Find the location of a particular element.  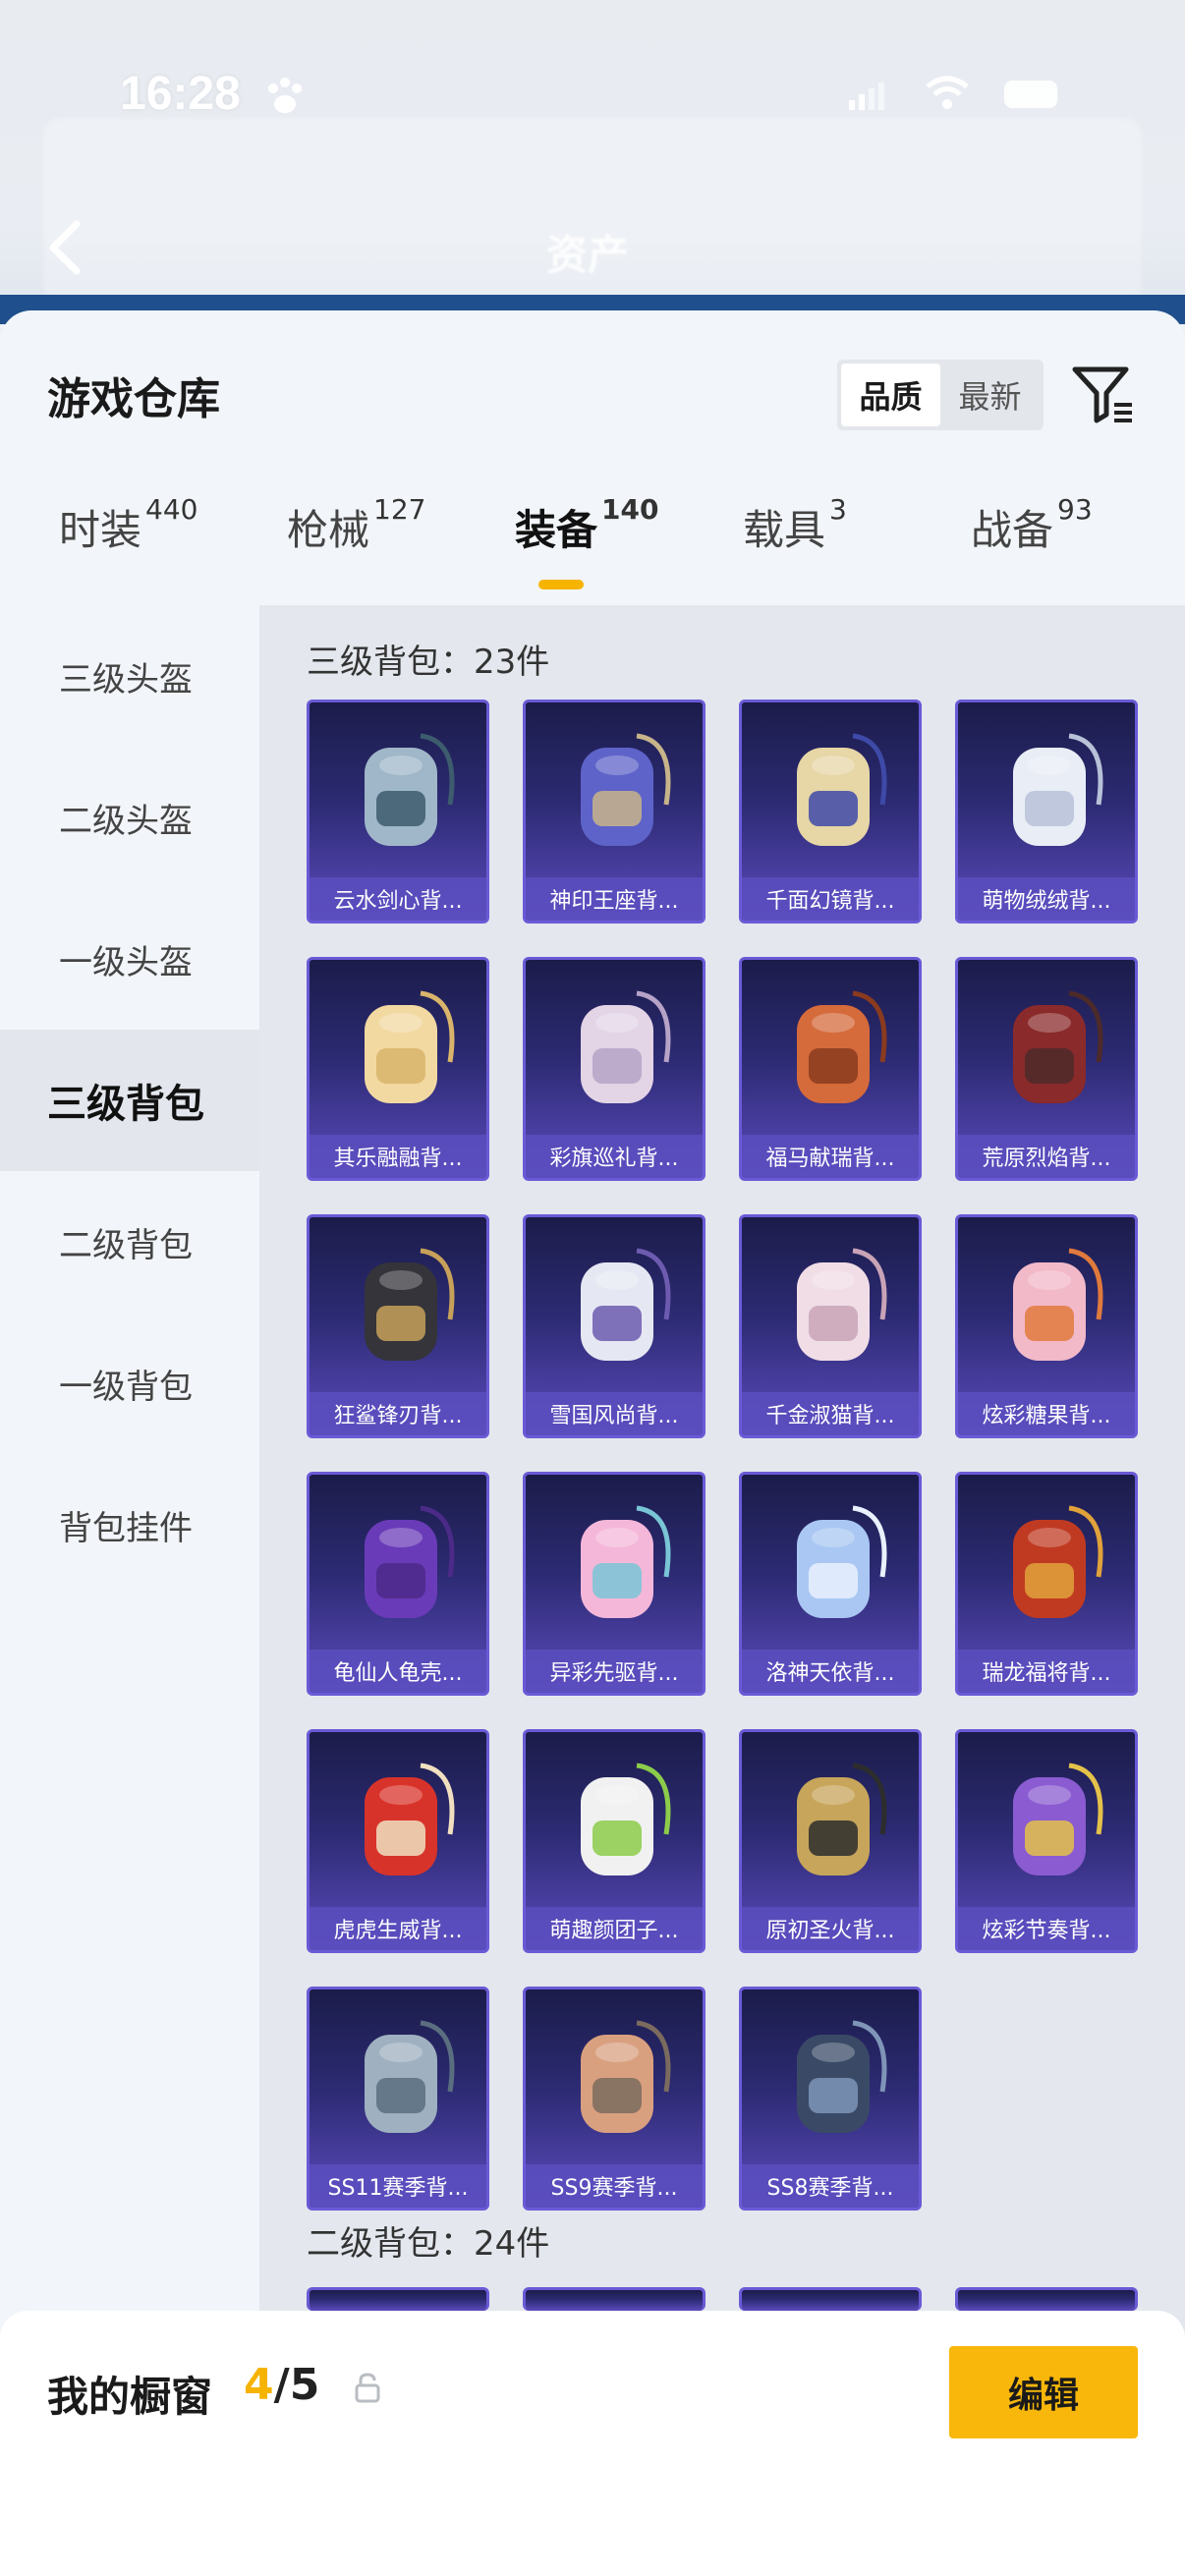

cellular-signal-icon is located at coordinates (867, 96).